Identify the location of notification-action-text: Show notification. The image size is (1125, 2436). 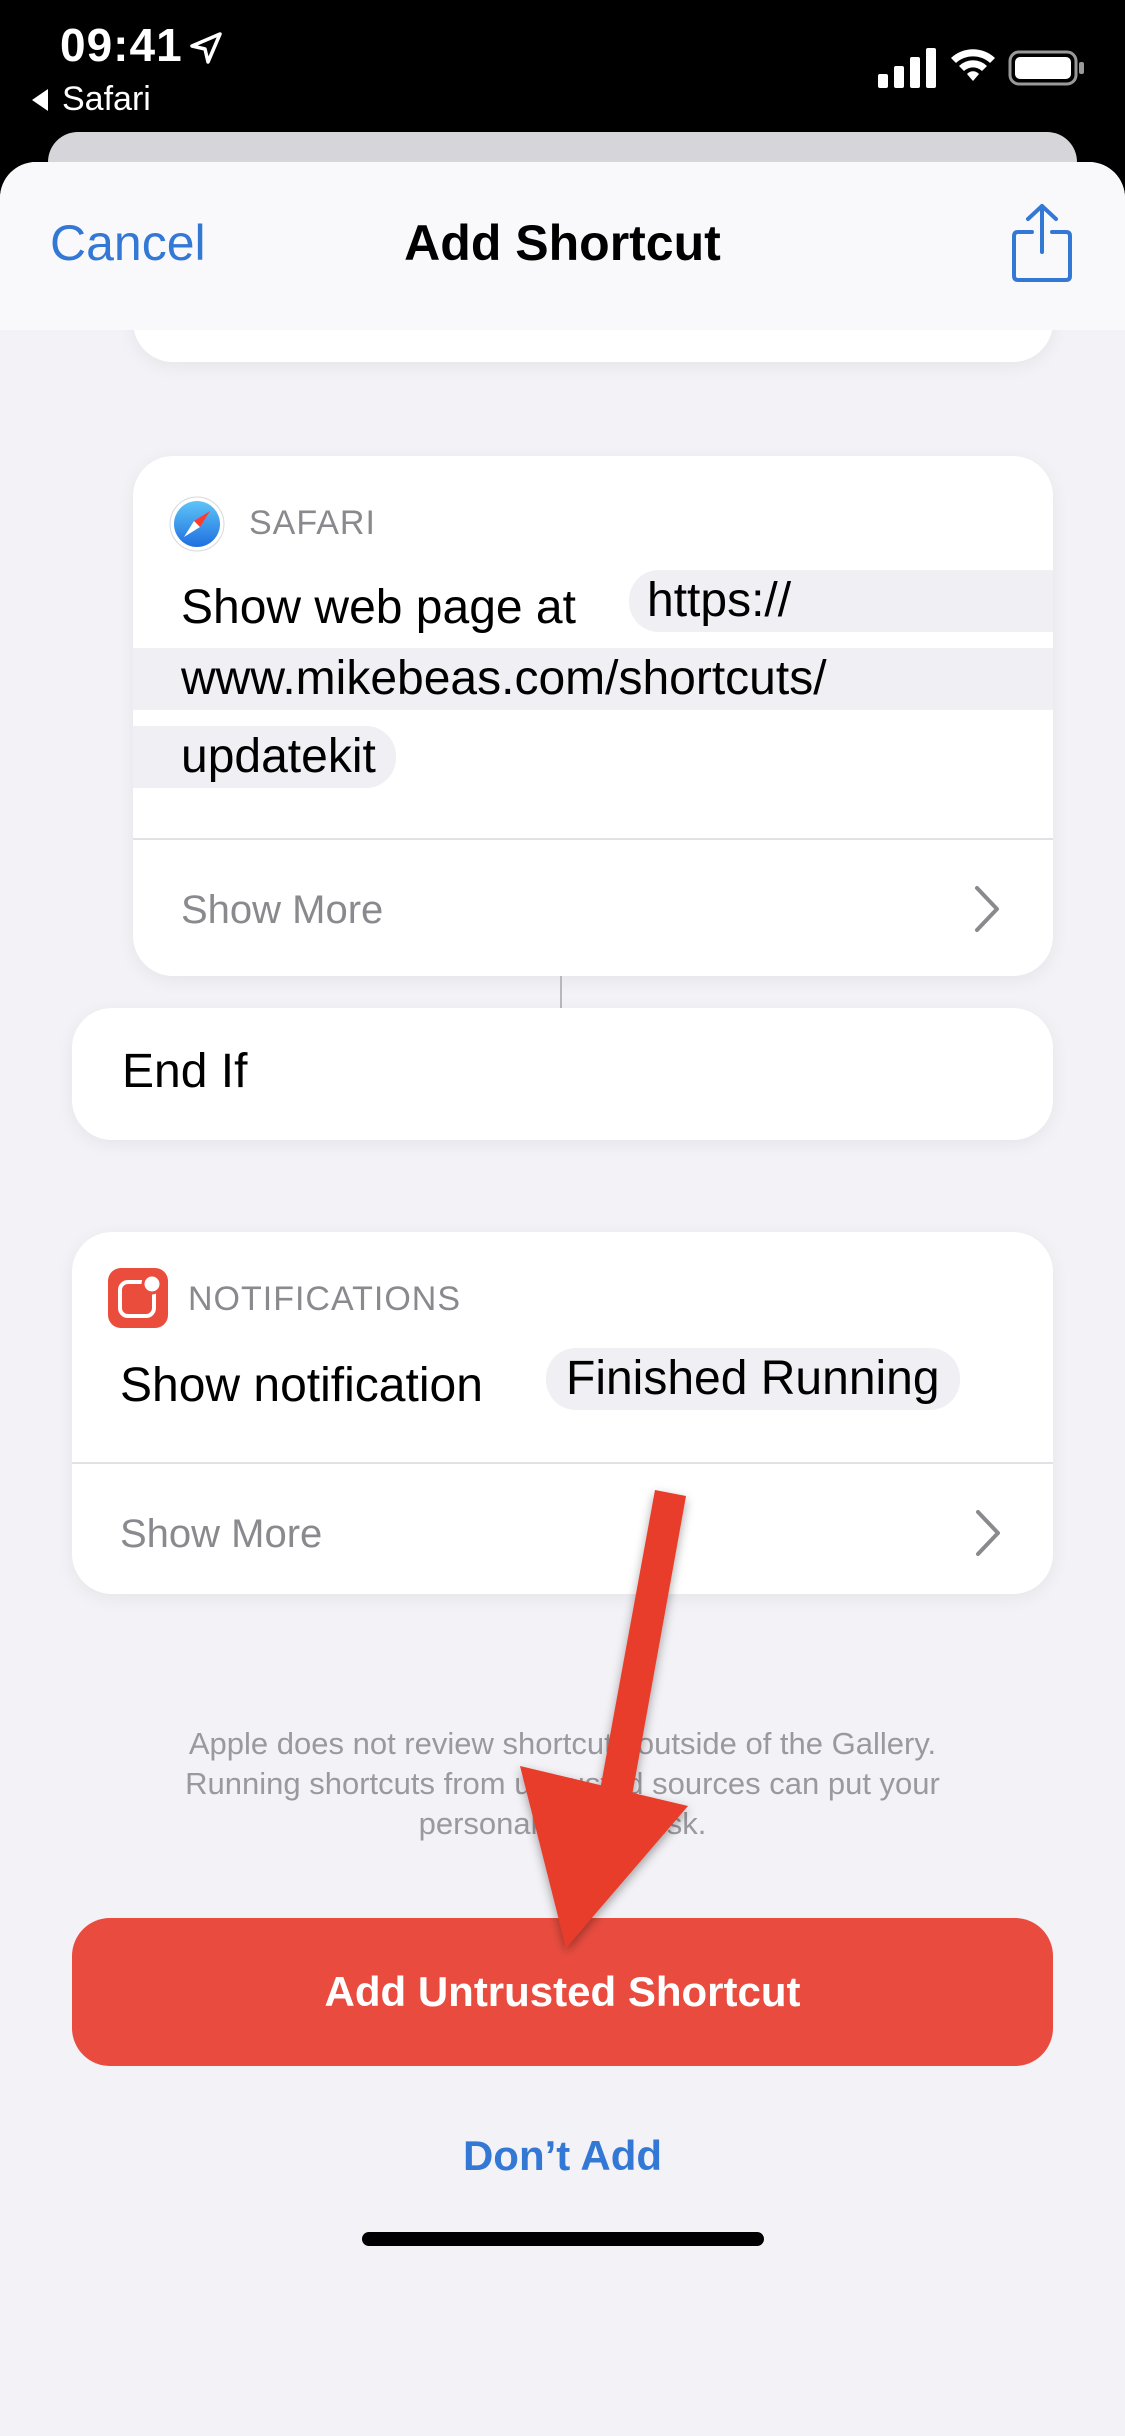
(301, 1385).